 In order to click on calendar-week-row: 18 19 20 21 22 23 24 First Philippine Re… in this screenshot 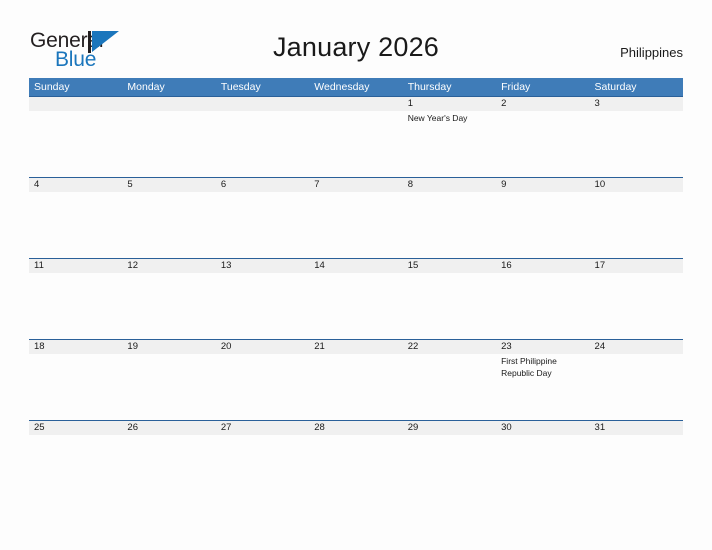, I will do `click(356, 379)`.